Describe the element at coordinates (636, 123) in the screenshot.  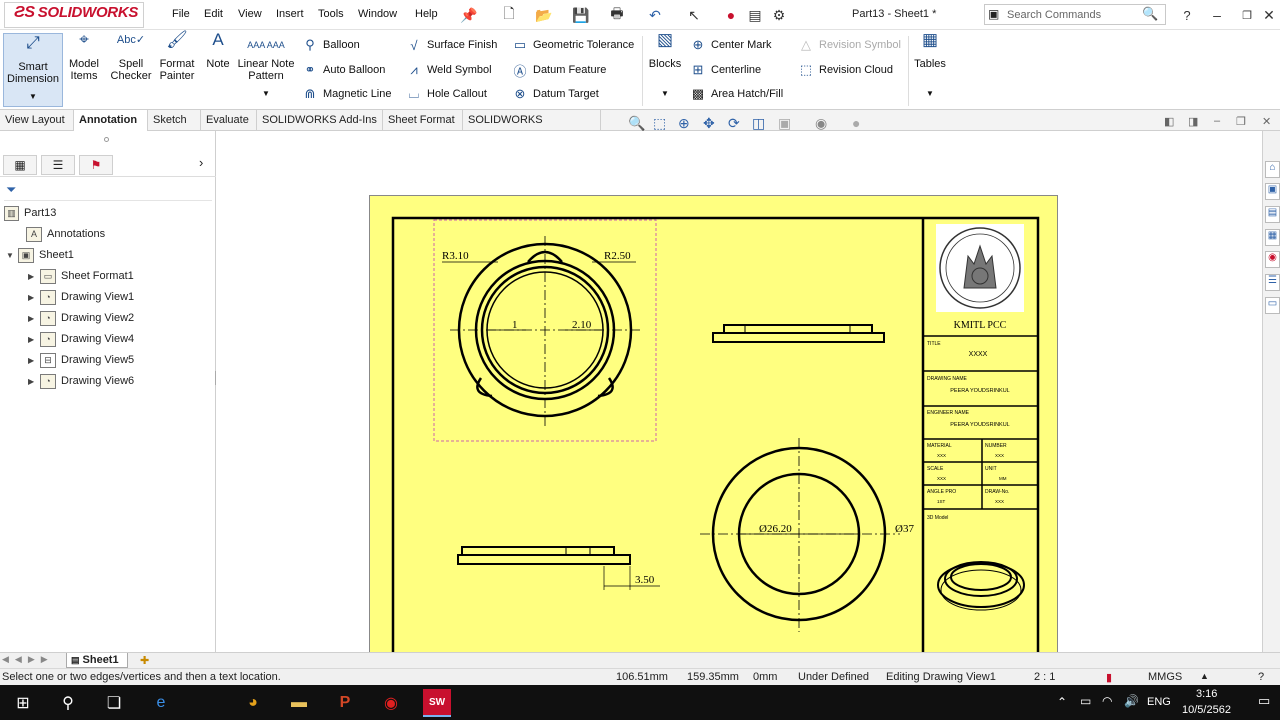
I see `zoom-to-fit-icon: 🔍` at that location.